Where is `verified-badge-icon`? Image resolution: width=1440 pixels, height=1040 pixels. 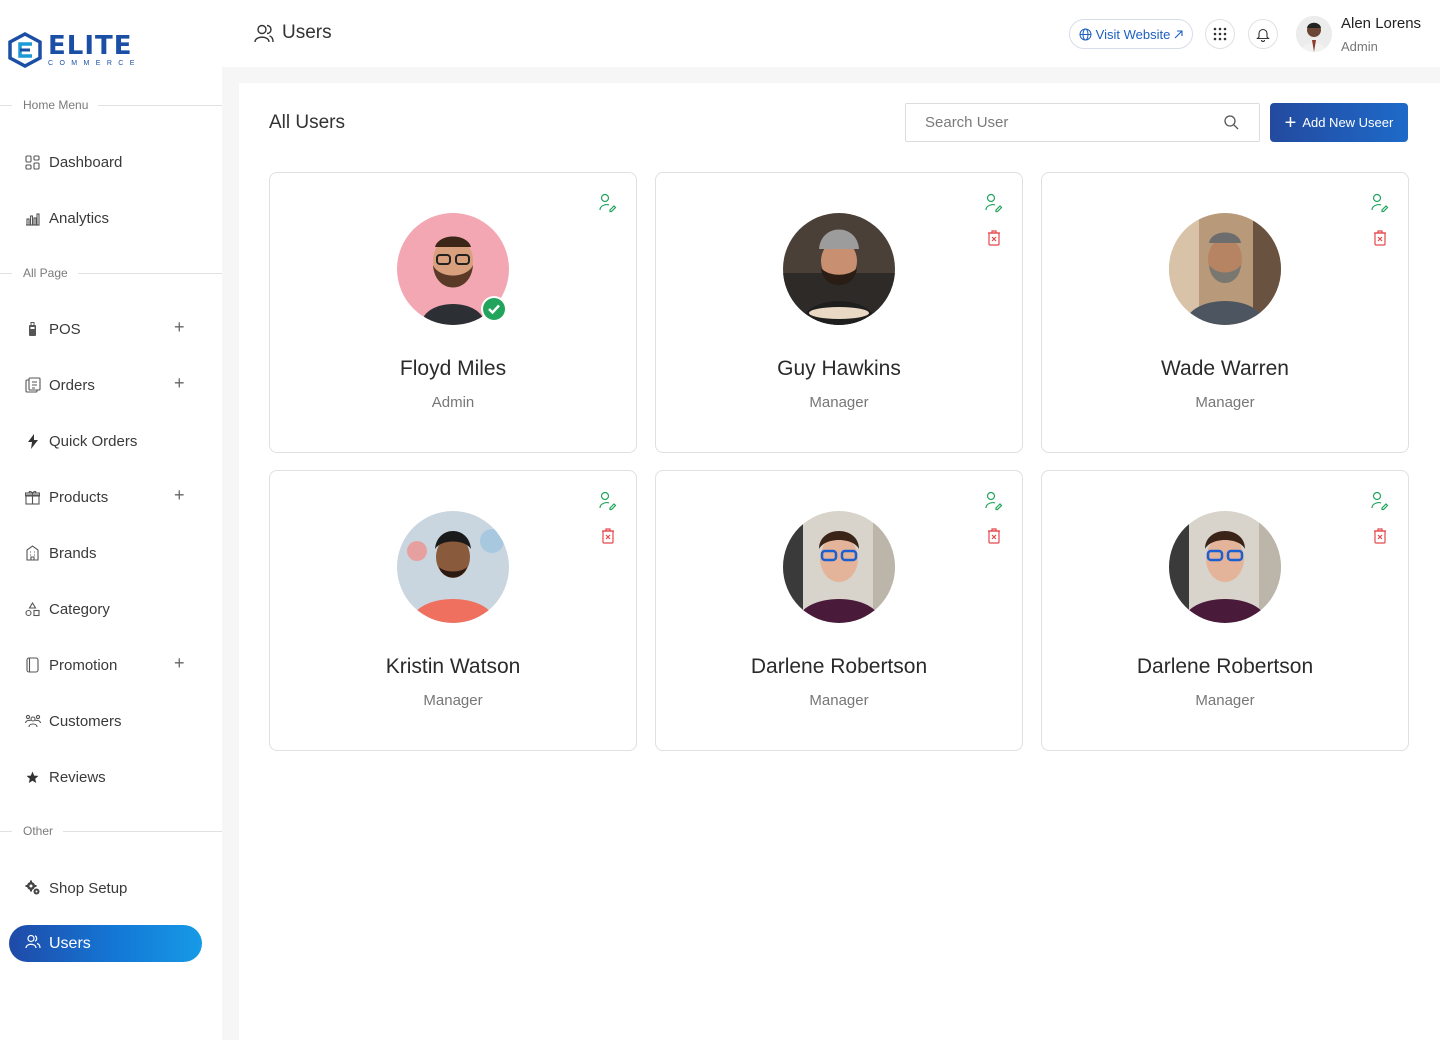 verified-badge-icon is located at coordinates (494, 309).